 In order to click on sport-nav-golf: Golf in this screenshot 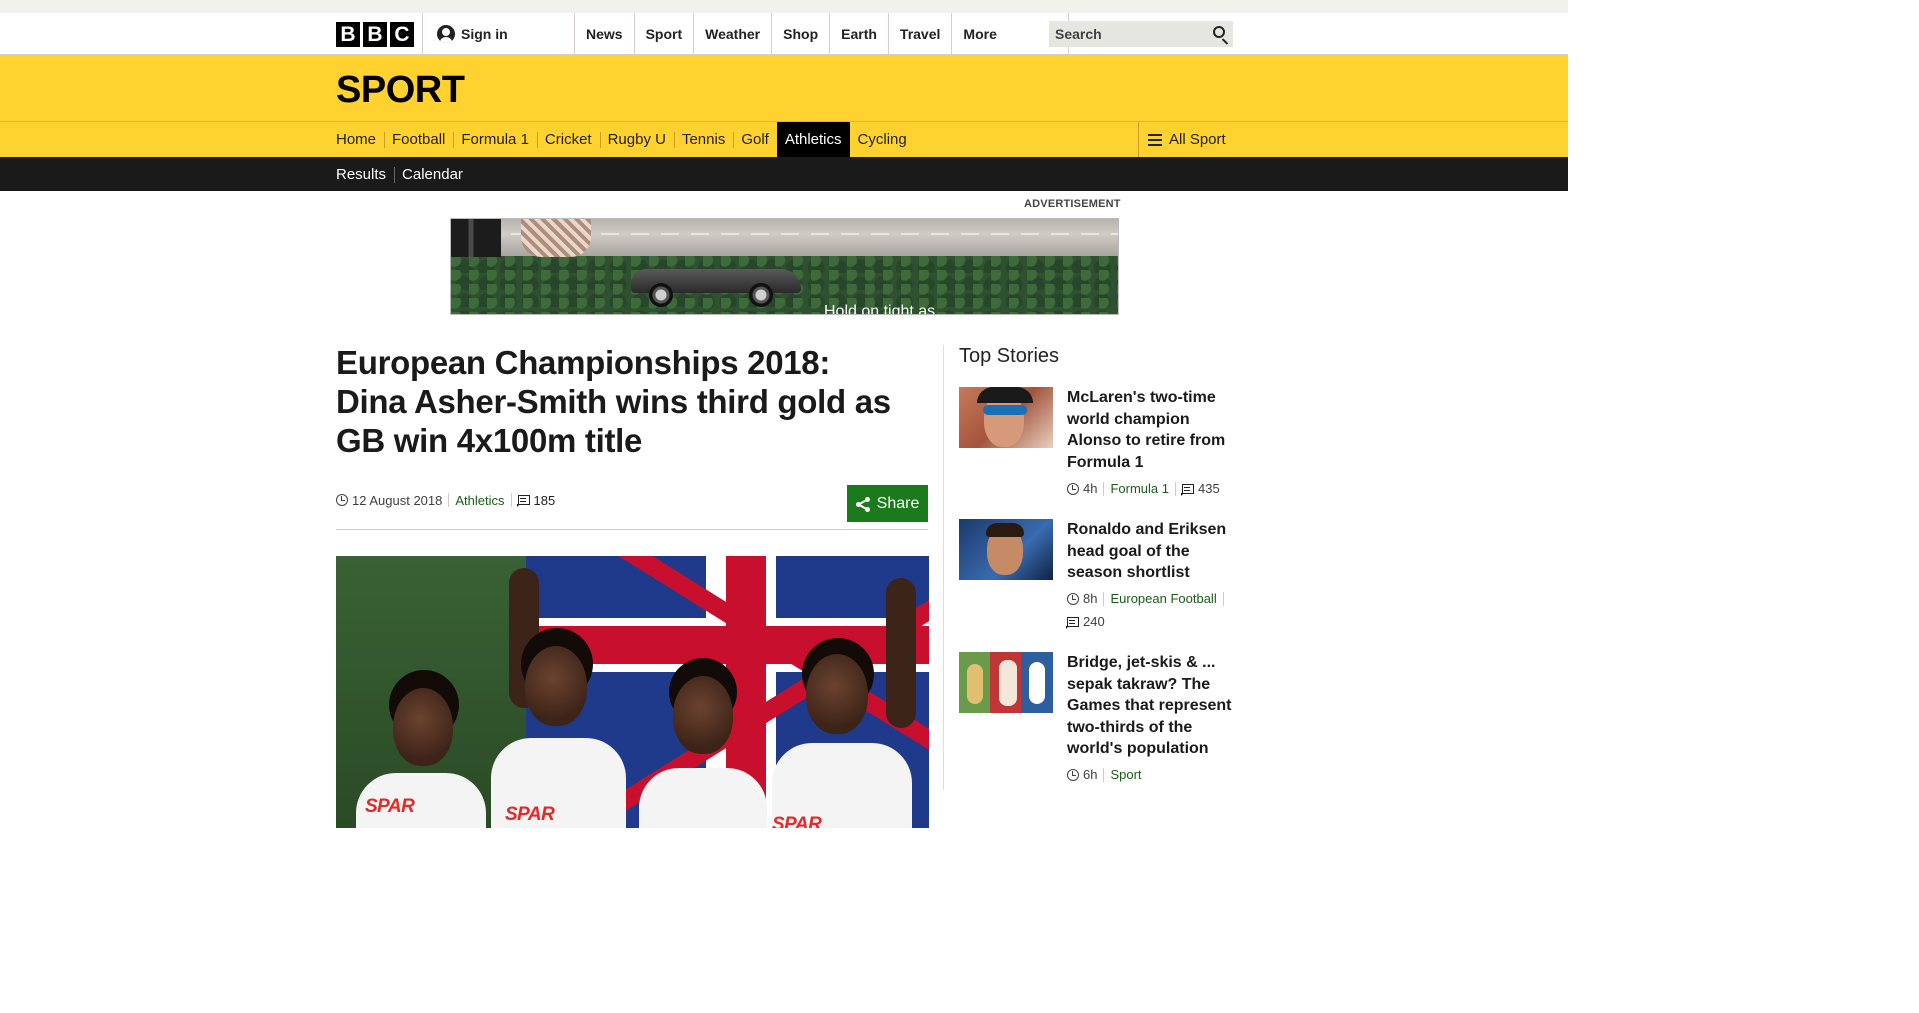, I will do `click(755, 139)`.